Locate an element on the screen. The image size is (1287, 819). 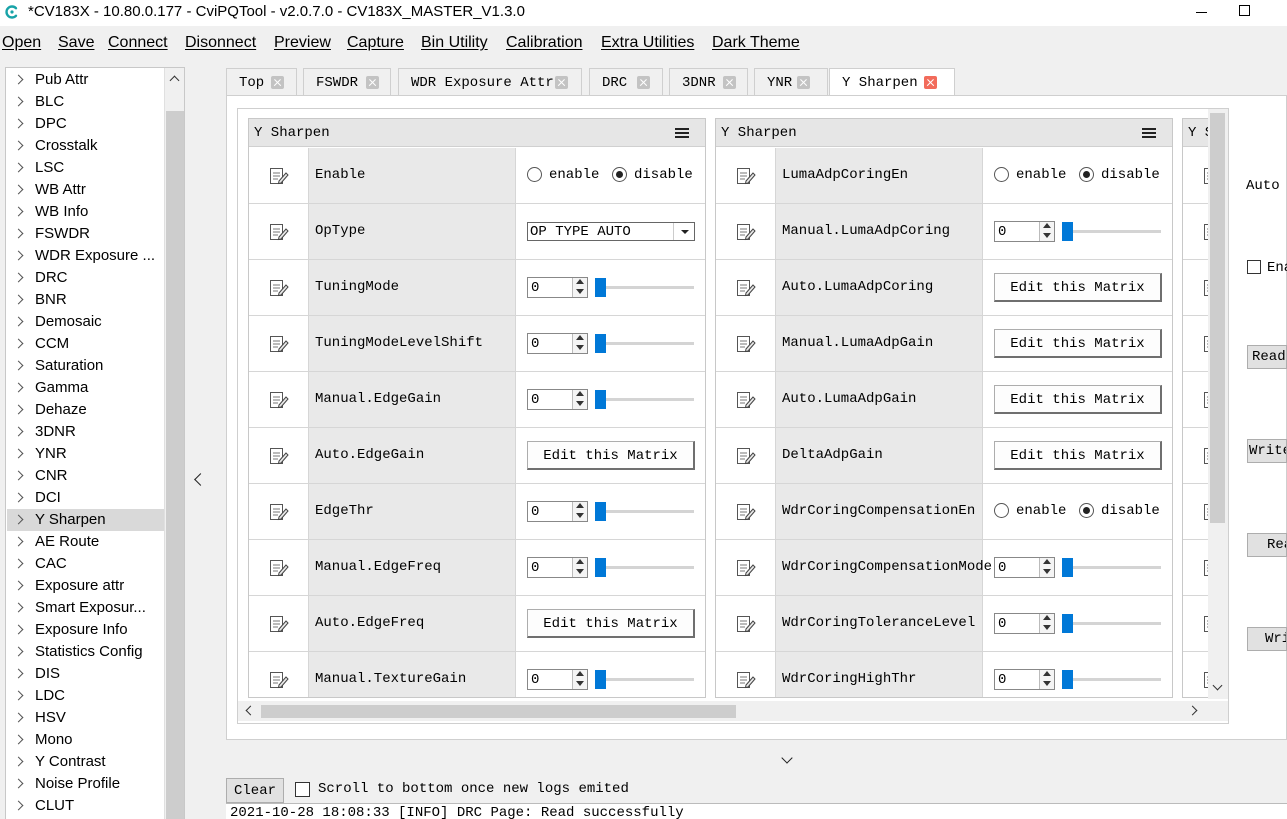
sidebar-item-ccm: CCM is located at coordinates (85, 344).